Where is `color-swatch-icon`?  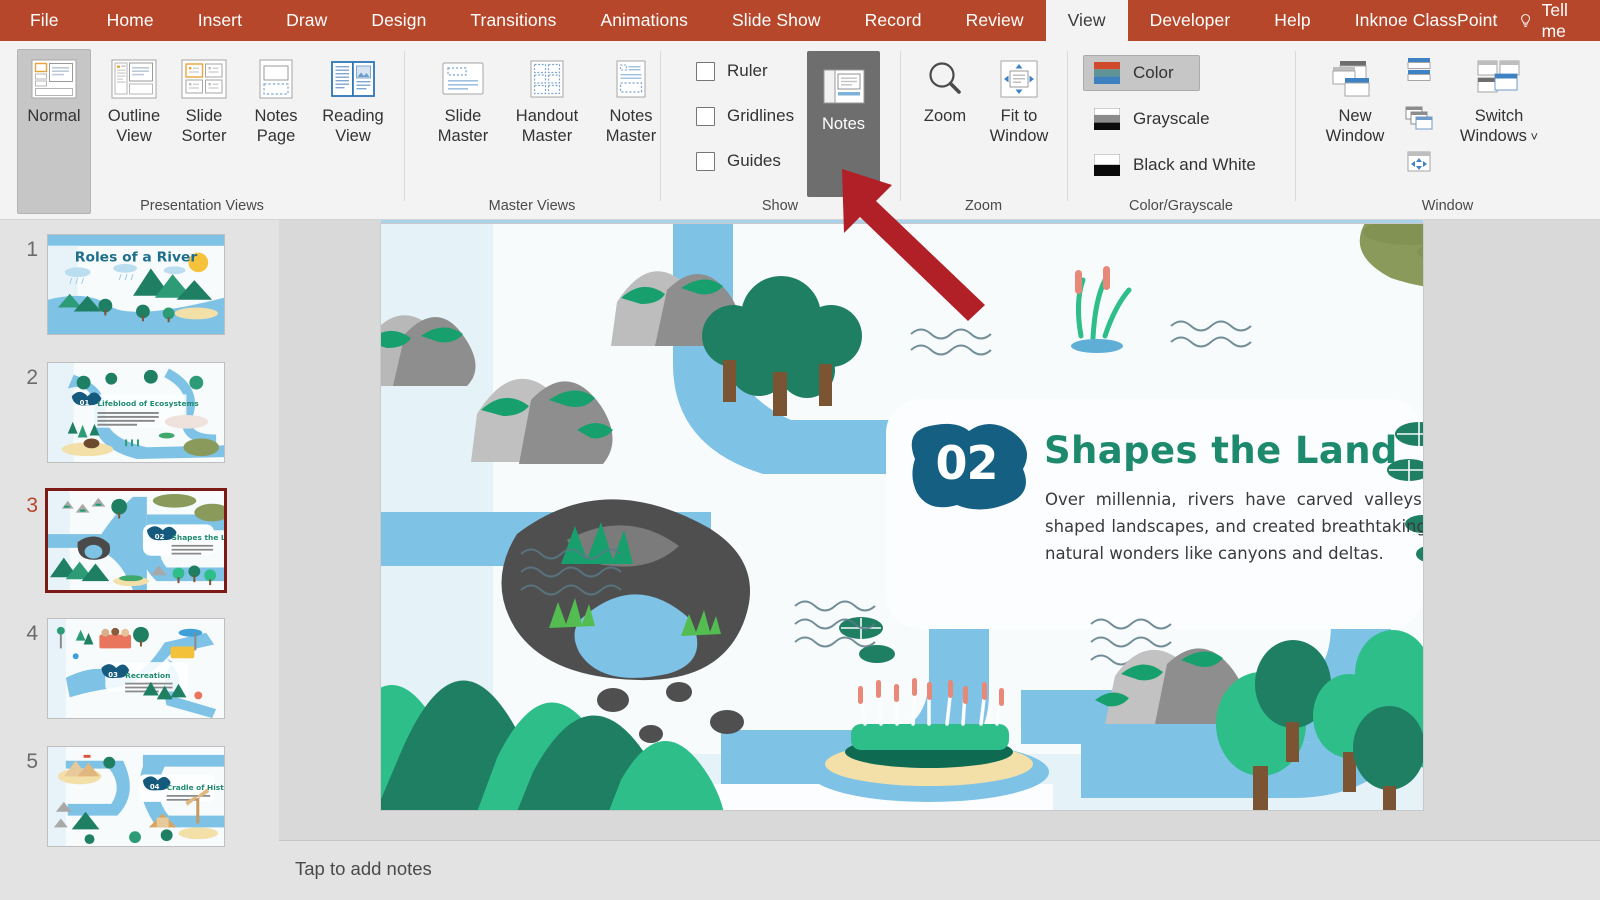
color-swatch-icon is located at coordinates (1107, 73).